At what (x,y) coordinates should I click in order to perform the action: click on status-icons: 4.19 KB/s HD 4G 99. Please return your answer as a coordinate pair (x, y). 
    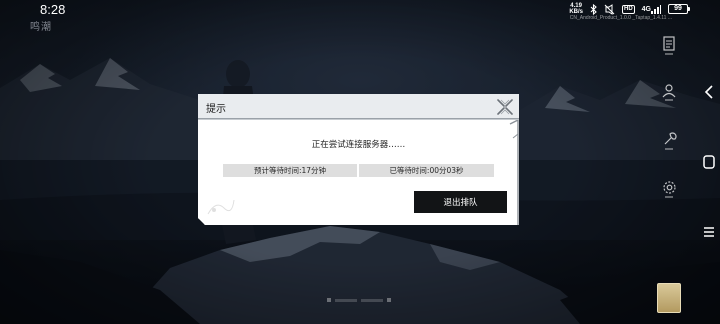
    Looking at the image, I should click on (629, 9).